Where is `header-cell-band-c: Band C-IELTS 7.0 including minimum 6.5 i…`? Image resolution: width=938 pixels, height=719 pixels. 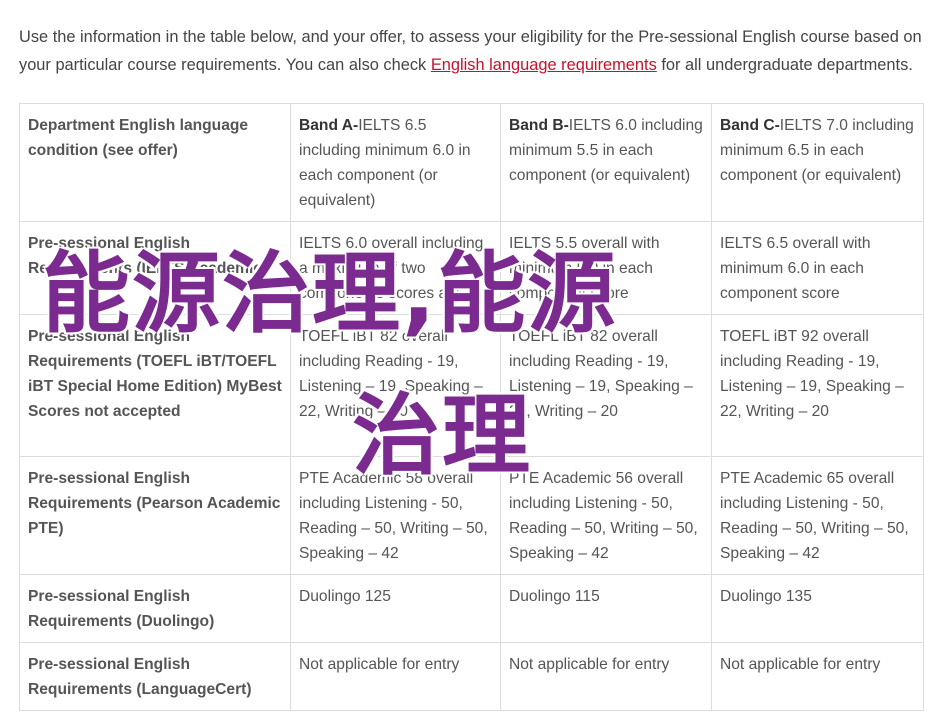 header-cell-band-c: Band C-IELTS 7.0 including minimum 6.5 i… is located at coordinates (817, 162).